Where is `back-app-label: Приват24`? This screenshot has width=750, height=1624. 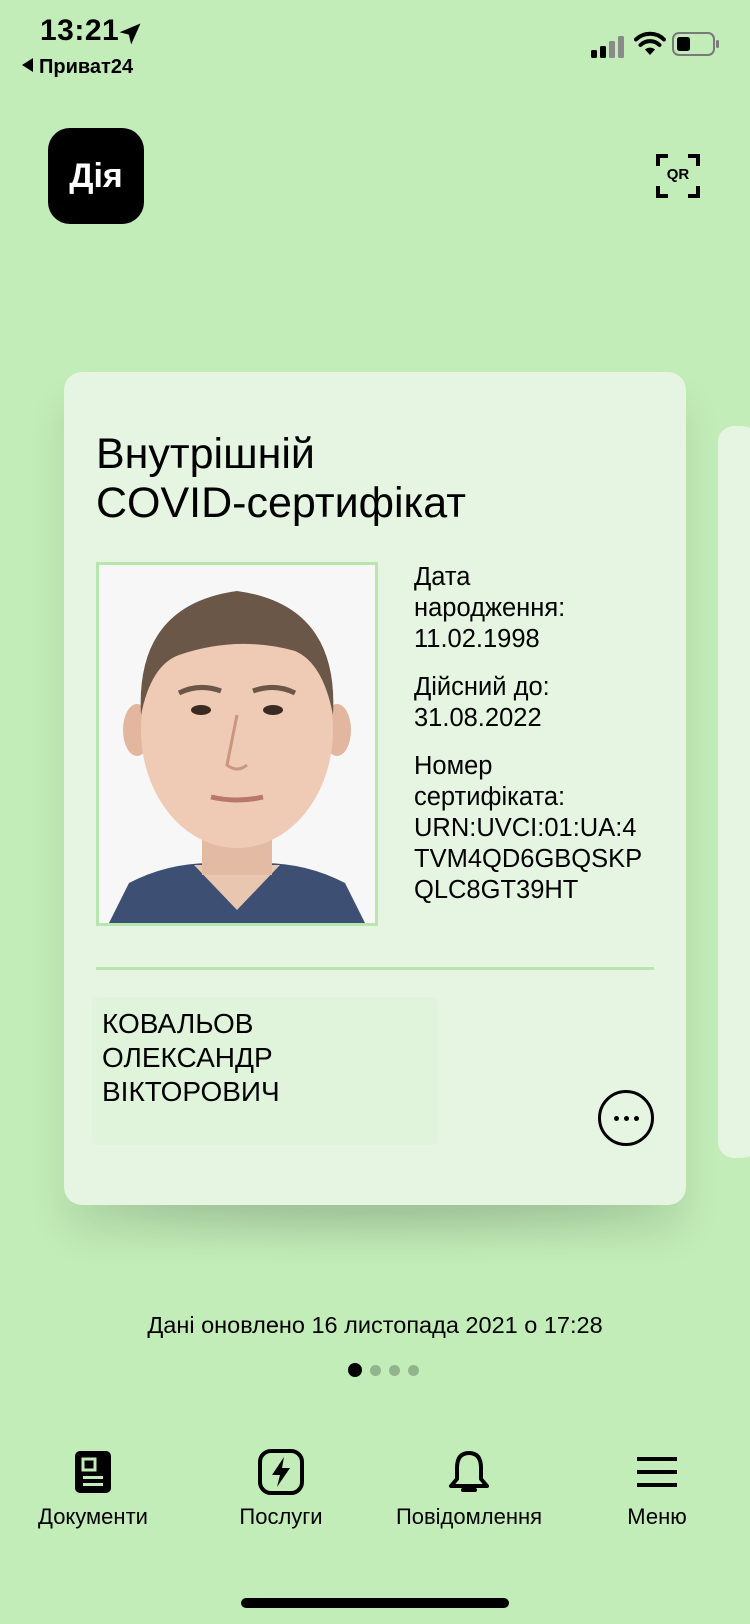
back-app-label: Приват24 is located at coordinates (86, 67).